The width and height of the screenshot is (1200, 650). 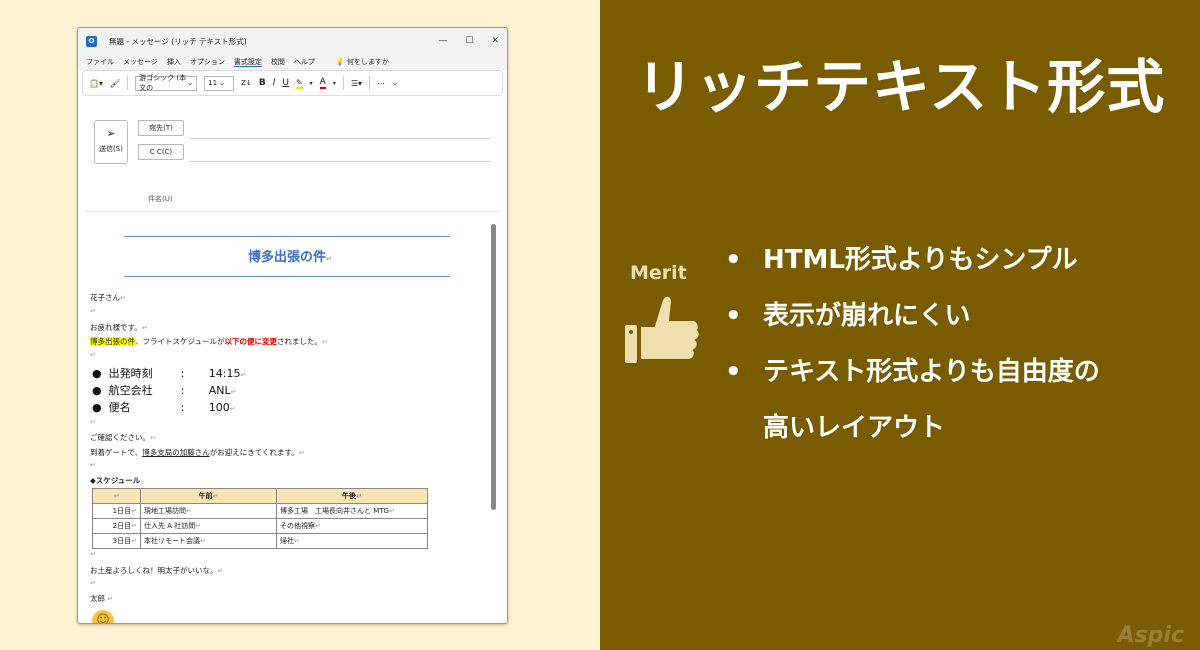 I want to click on font-size-select: 11 ⌄, so click(x=219, y=83).